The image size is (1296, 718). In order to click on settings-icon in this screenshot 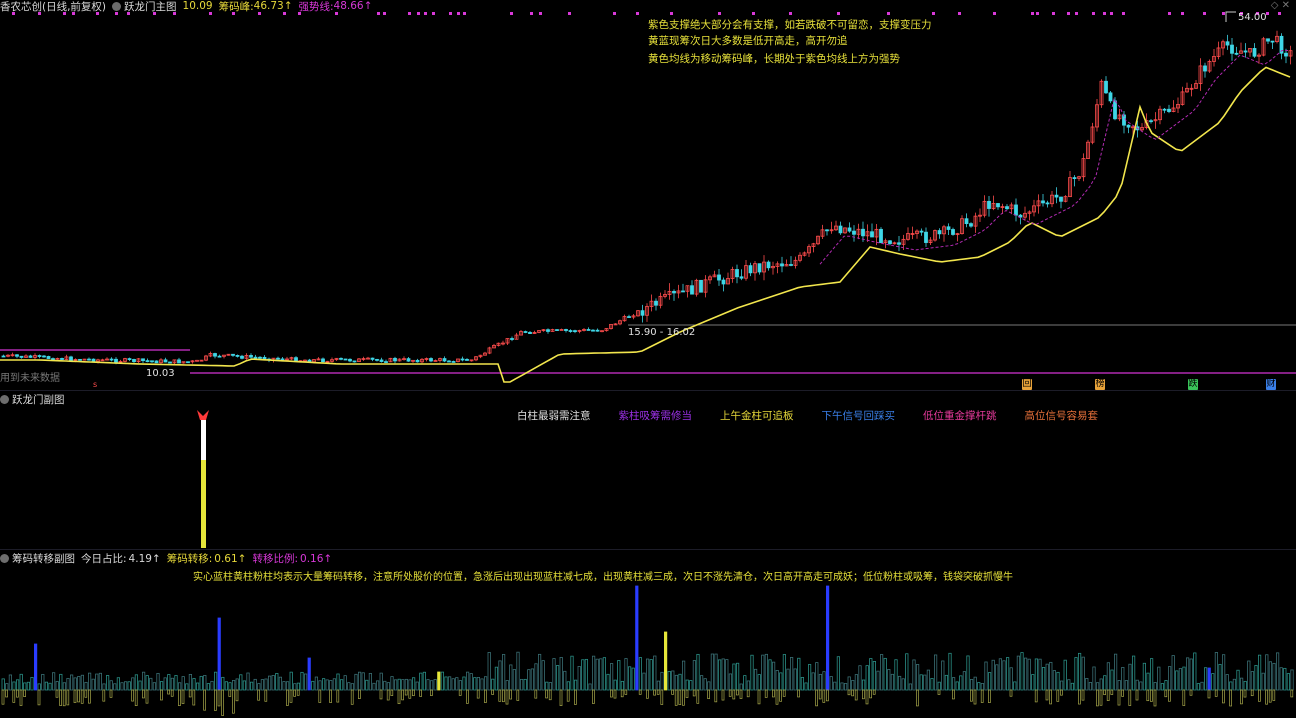, I will do `click(4, 558)`.